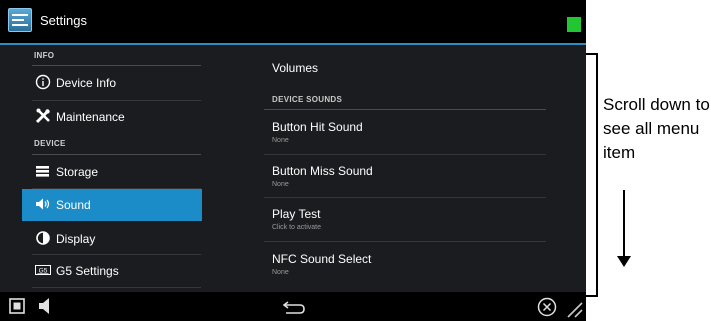  Describe the element at coordinates (547, 309) in the screenshot. I see `close-circle-icon` at that location.